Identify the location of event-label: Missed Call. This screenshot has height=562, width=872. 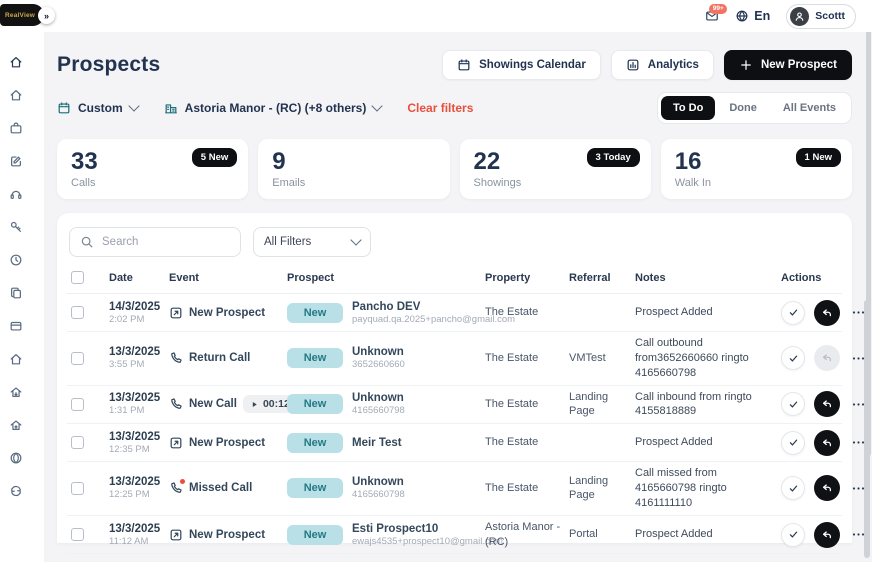
(221, 488).